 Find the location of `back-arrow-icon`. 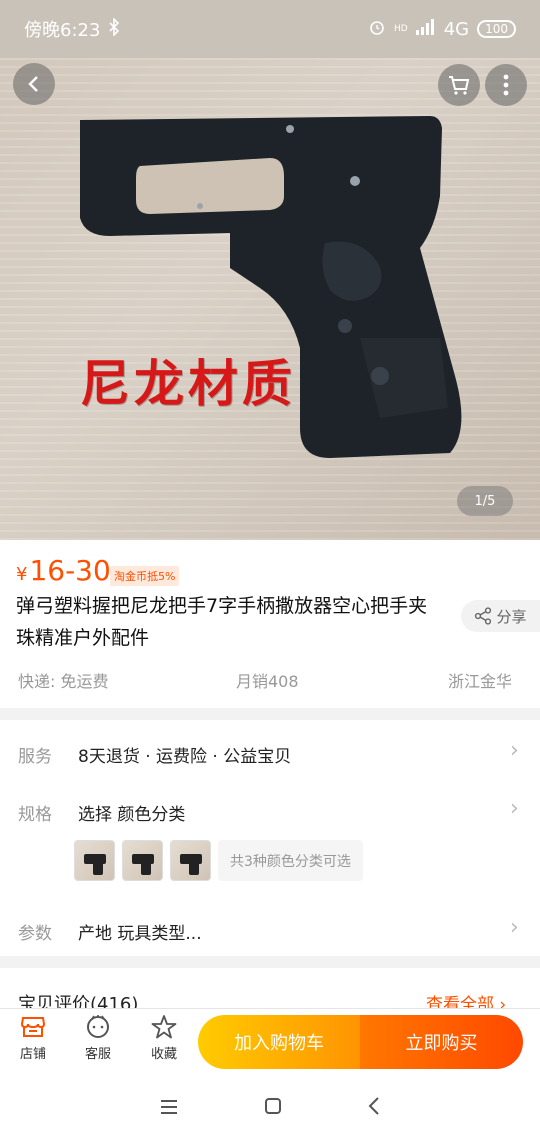

back-arrow-icon is located at coordinates (33, 84).